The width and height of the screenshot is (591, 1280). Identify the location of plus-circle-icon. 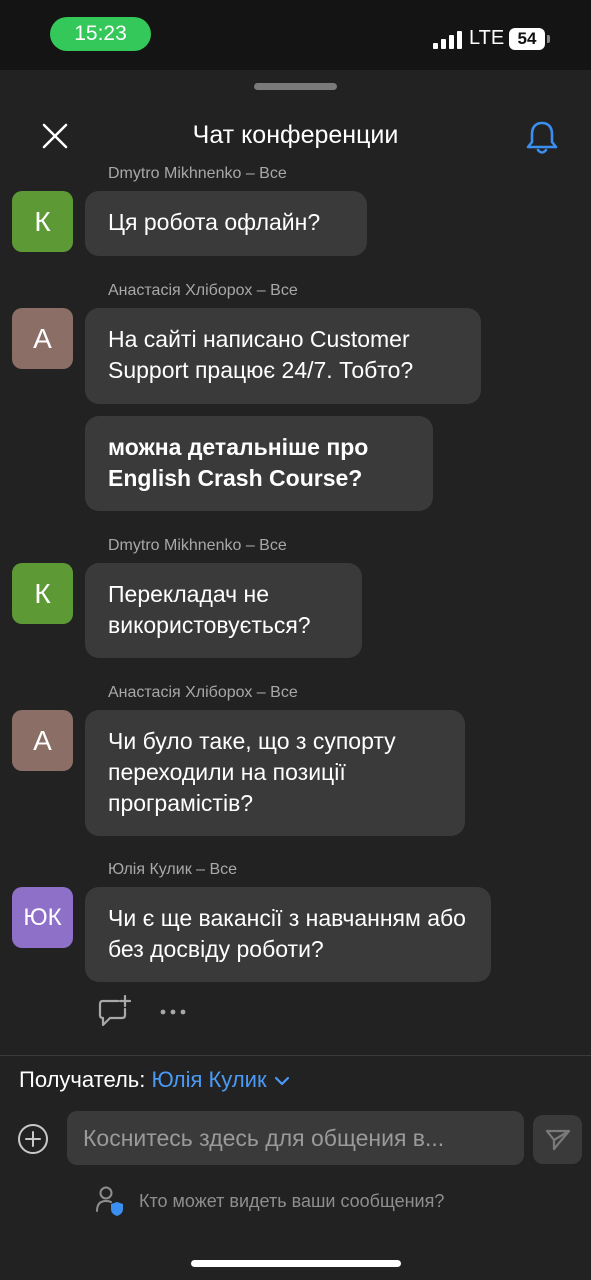
(33, 1139).